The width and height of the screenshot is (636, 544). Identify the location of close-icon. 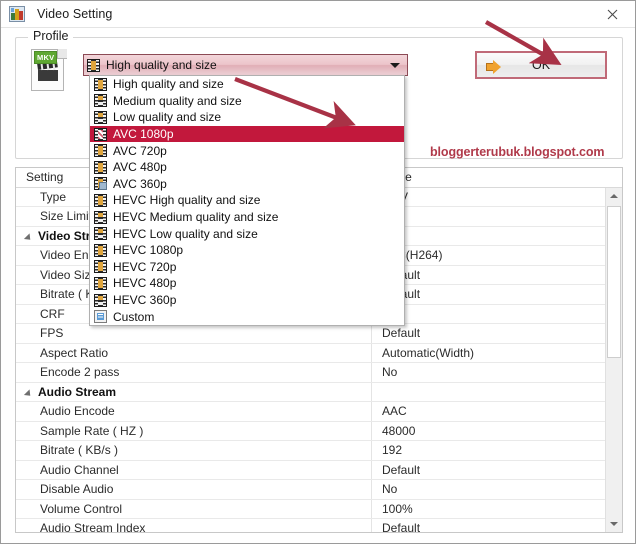
(612, 14).